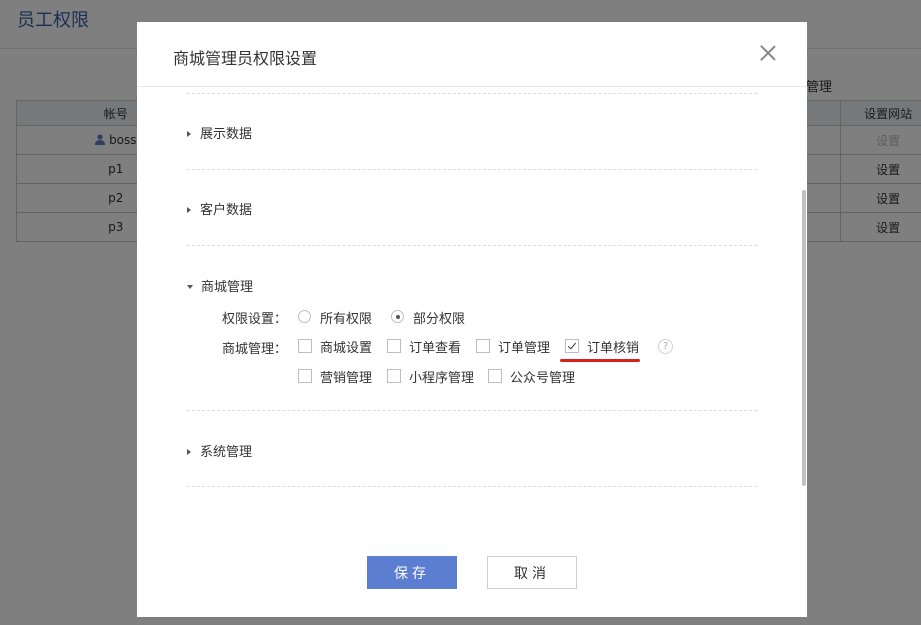  What do you see at coordinates (804, 338) in the screenshot?
I see `scrollbar` at bounding box center [804, 338].